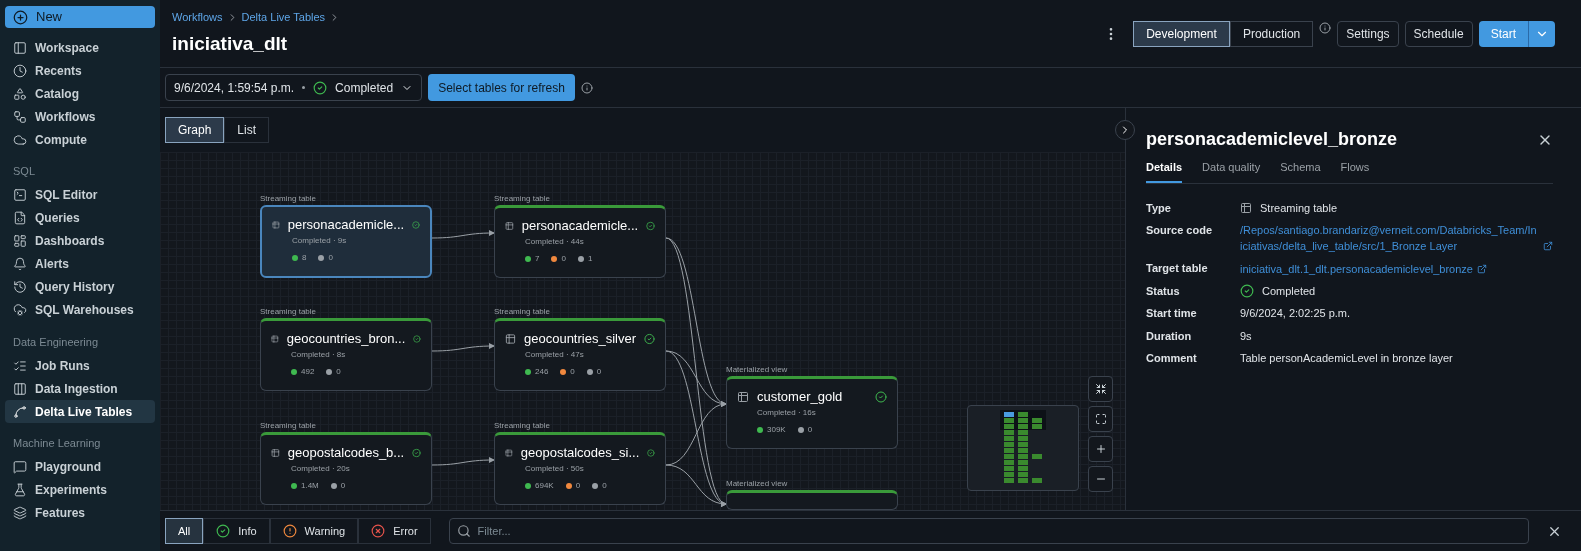 The height and width of the screenshot is (551, 1581). What do you see at coordinates (80, 411) in the screenshot?
I see `sidebar-item: Delta Live Tables` at bounding box center [80, 411].